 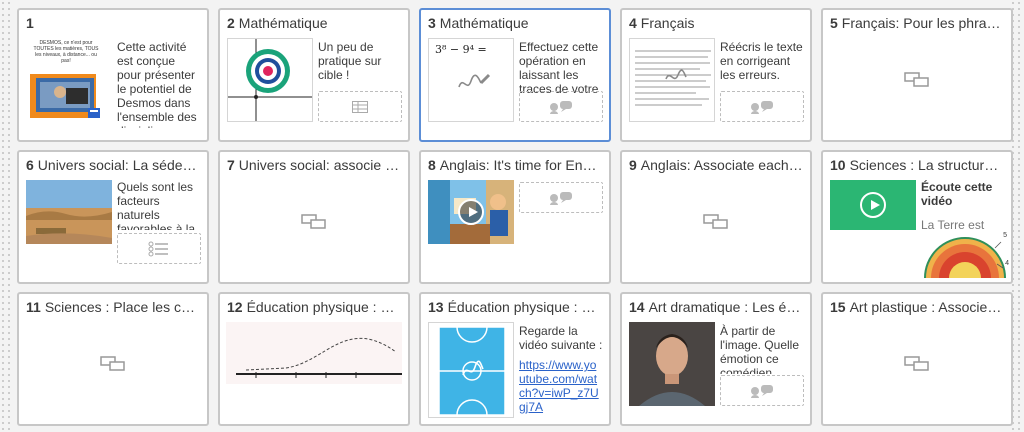 I want to click on card-number: 15, so click(x=838, y=307).